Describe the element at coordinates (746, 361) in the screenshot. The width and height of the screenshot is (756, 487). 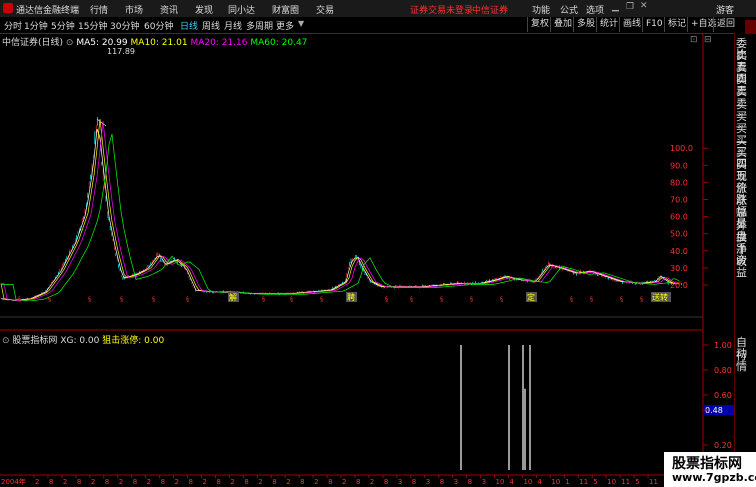
I see `auto-quote-button: 行情` at that location.